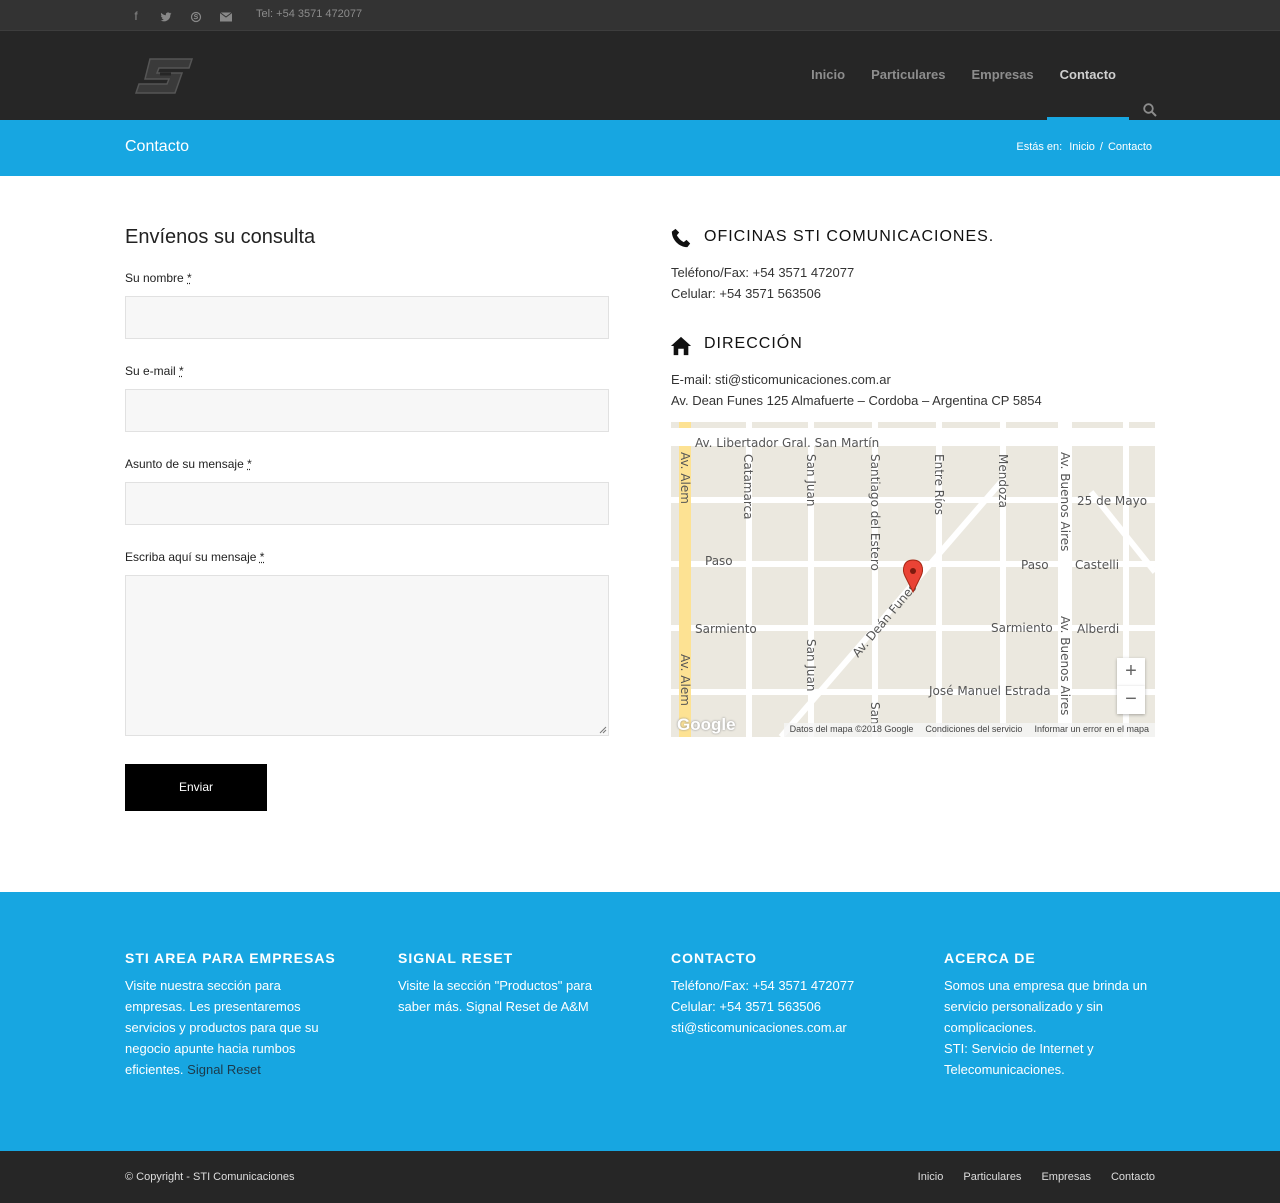 This screenshot has width=1280, height=1203. What do you see at coordinates (367, 503) in the screenshot?
I see `subject-input` at bounding box center [367, 503].